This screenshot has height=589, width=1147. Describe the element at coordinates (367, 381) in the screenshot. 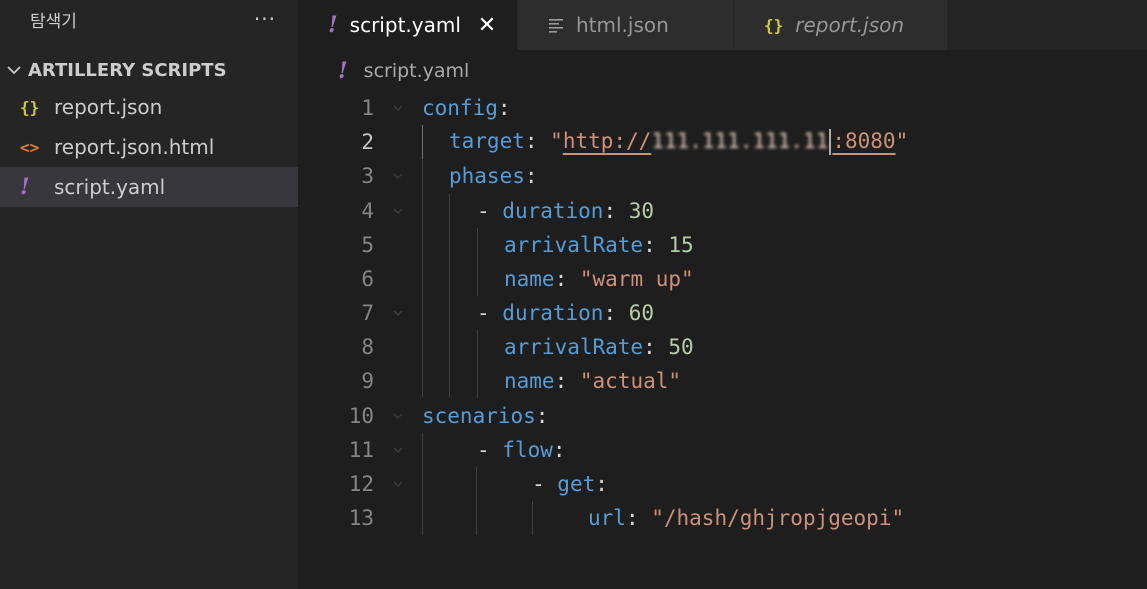

I see `line-number: 9` at that location.